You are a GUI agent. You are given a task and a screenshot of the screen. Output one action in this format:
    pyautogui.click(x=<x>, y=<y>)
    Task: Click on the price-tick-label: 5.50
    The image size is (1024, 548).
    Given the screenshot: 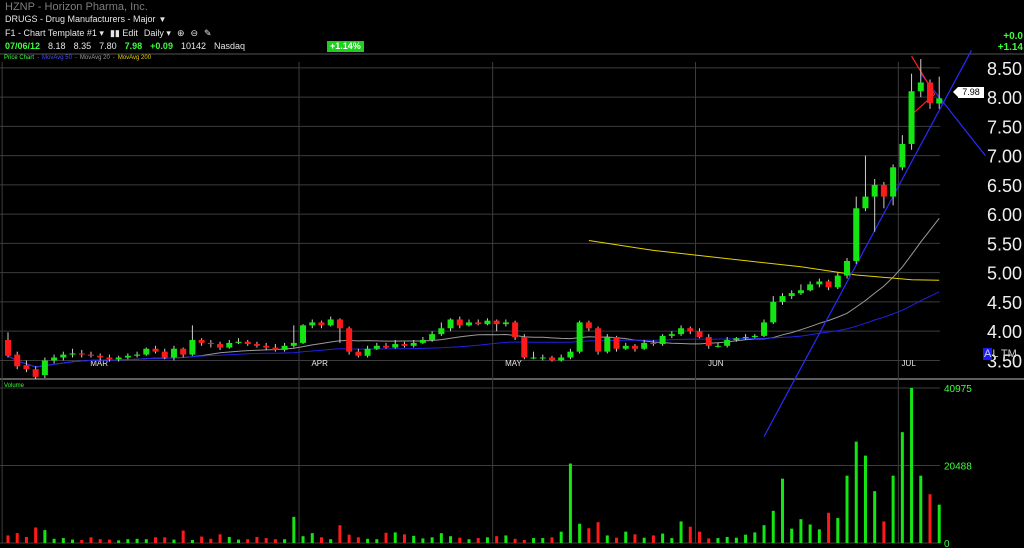 What is the action you would take?
    pyautogui.click(x=1004, y=244)
    